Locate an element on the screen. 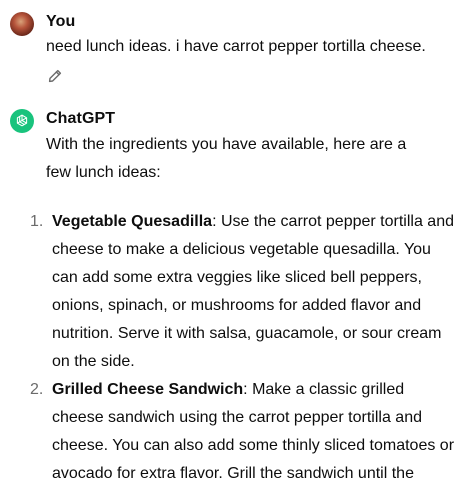  list-item-title: Vegetable Quesadilla is located at coordinates (132, 221).